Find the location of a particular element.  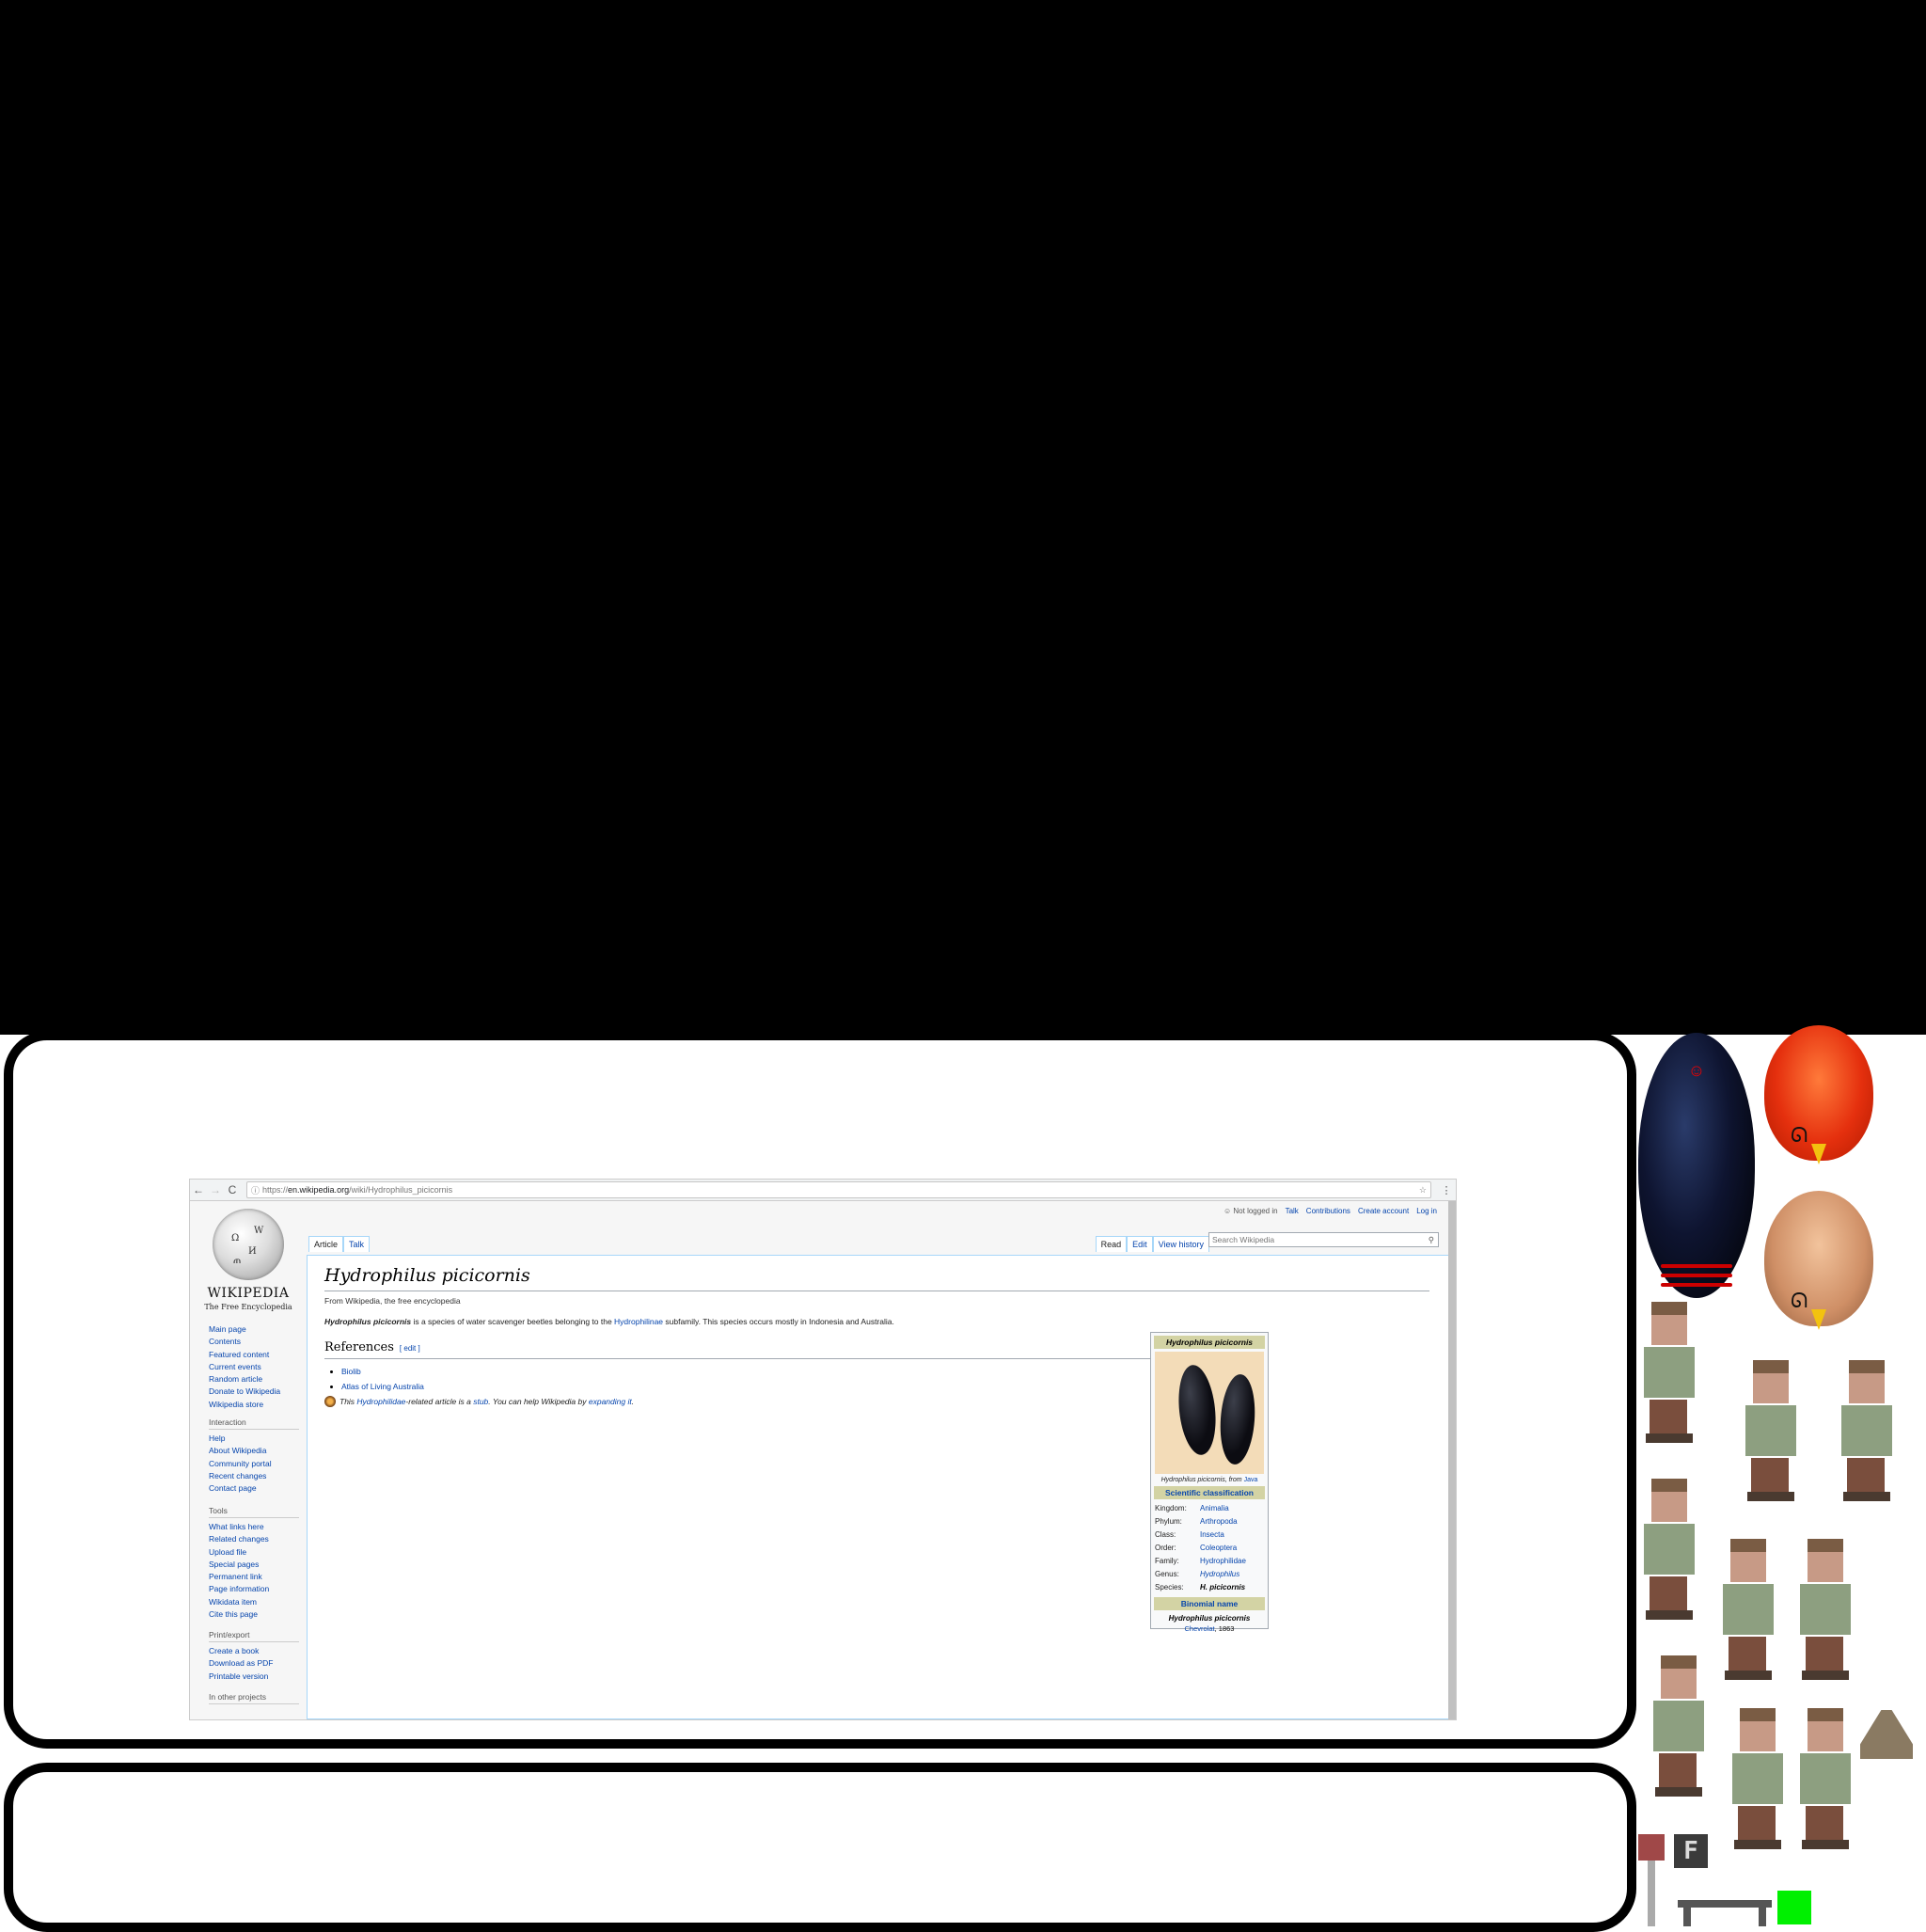

binomial-heading: Binomial name is located at coordinates (1209, 1603).